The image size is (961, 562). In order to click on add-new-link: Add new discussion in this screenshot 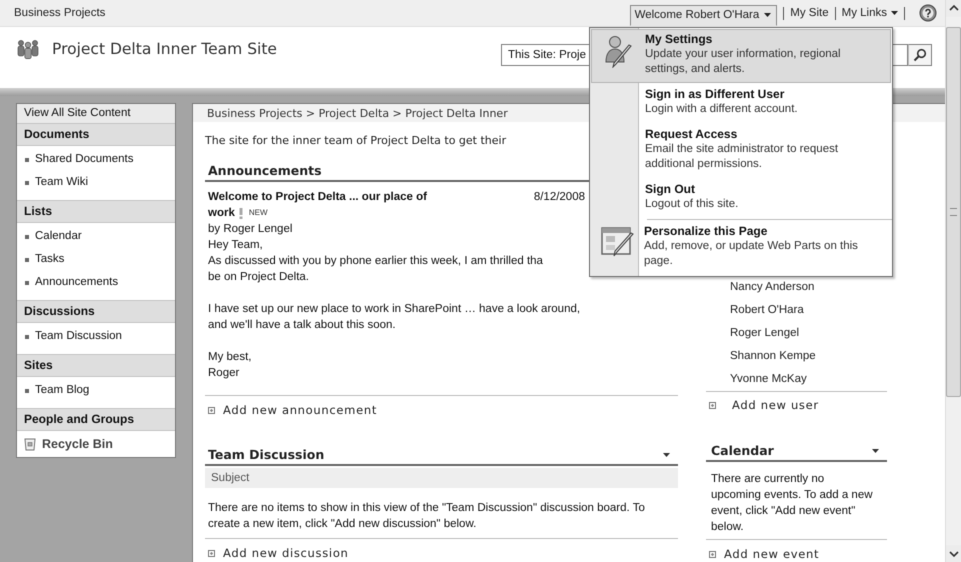, I will do `click(286, 553)`.